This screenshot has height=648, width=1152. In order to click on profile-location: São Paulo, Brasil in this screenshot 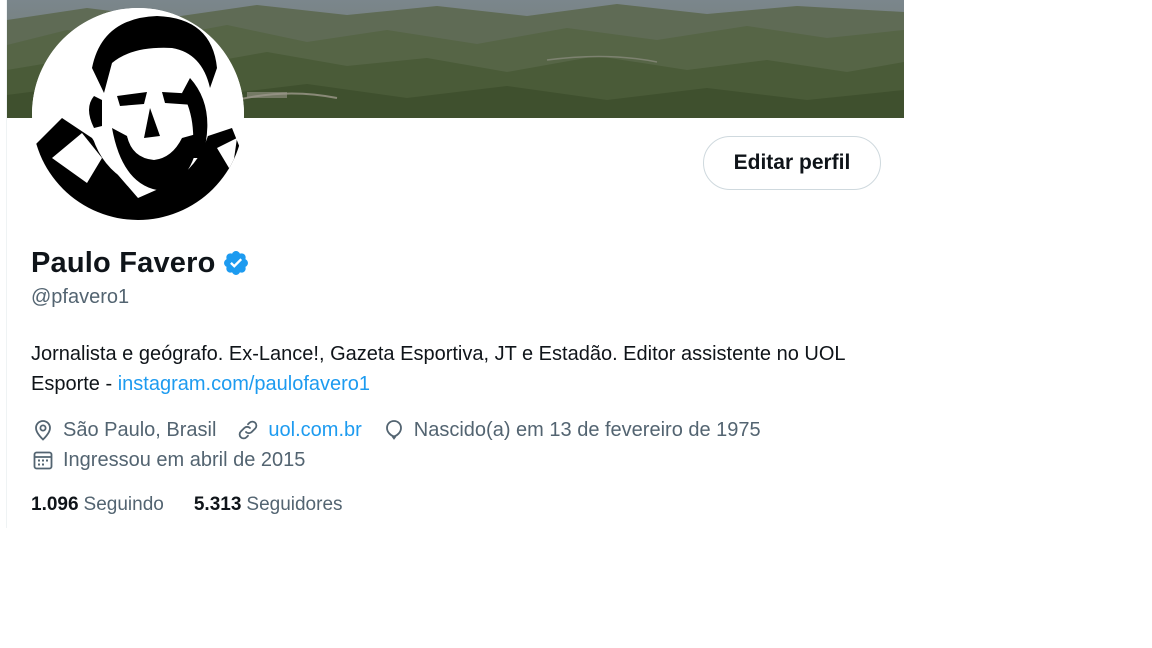, I will do `click(123, 430)`.